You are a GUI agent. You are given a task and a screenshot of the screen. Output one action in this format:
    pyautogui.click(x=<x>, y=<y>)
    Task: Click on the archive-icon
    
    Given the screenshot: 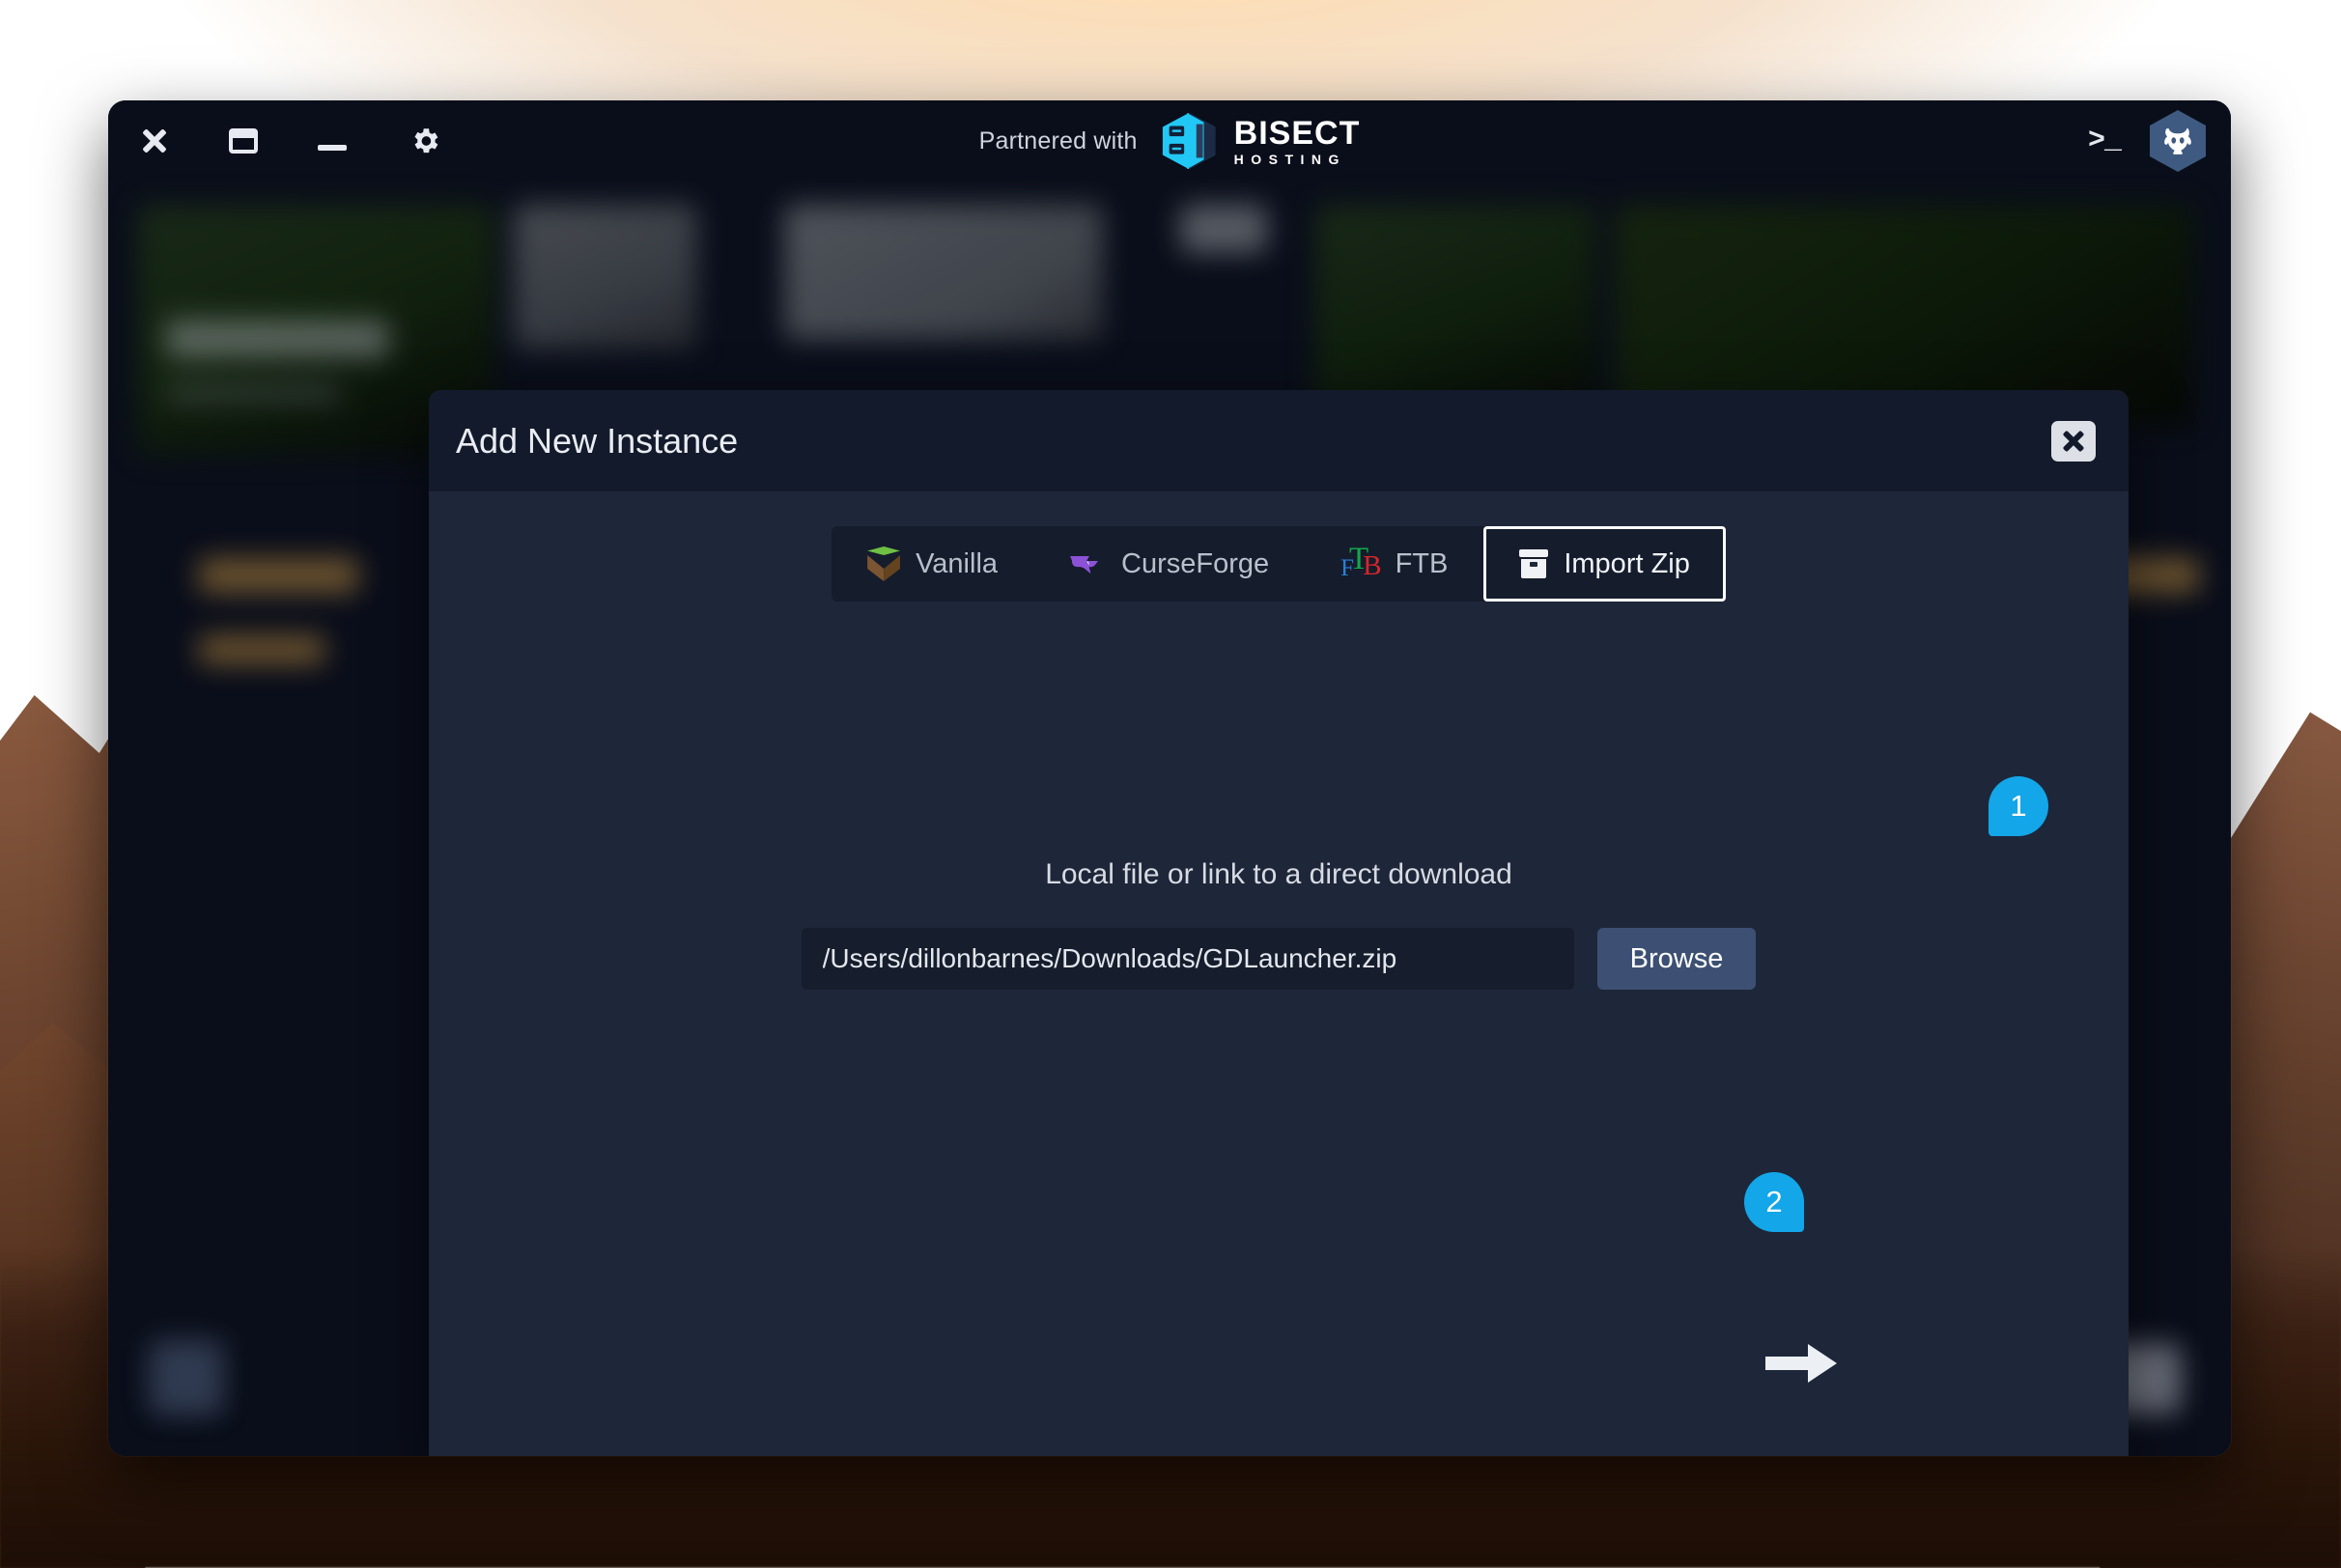 What is the action you would take?
    pyautogui.click(x=1534, y=563)
    